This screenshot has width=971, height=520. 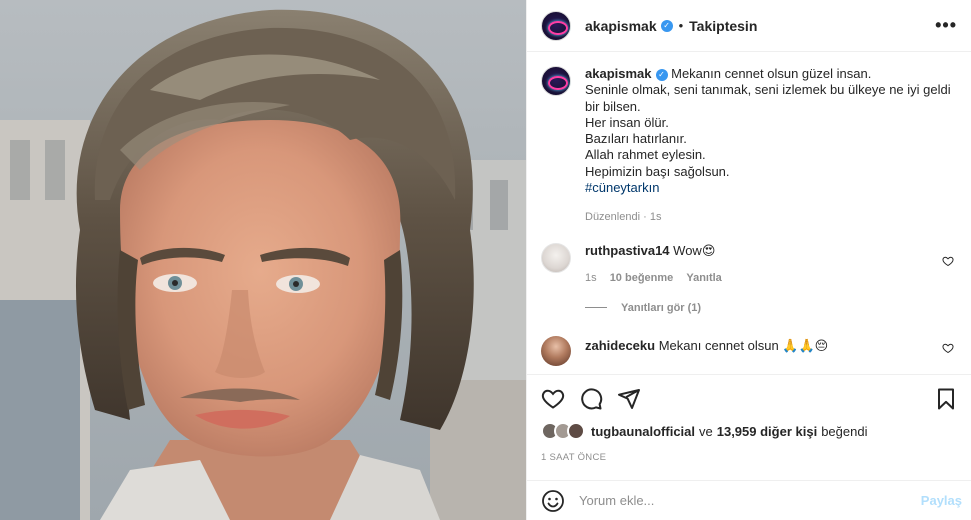 I want to click on more-options-icon: •••, so click(x=946, y=25).